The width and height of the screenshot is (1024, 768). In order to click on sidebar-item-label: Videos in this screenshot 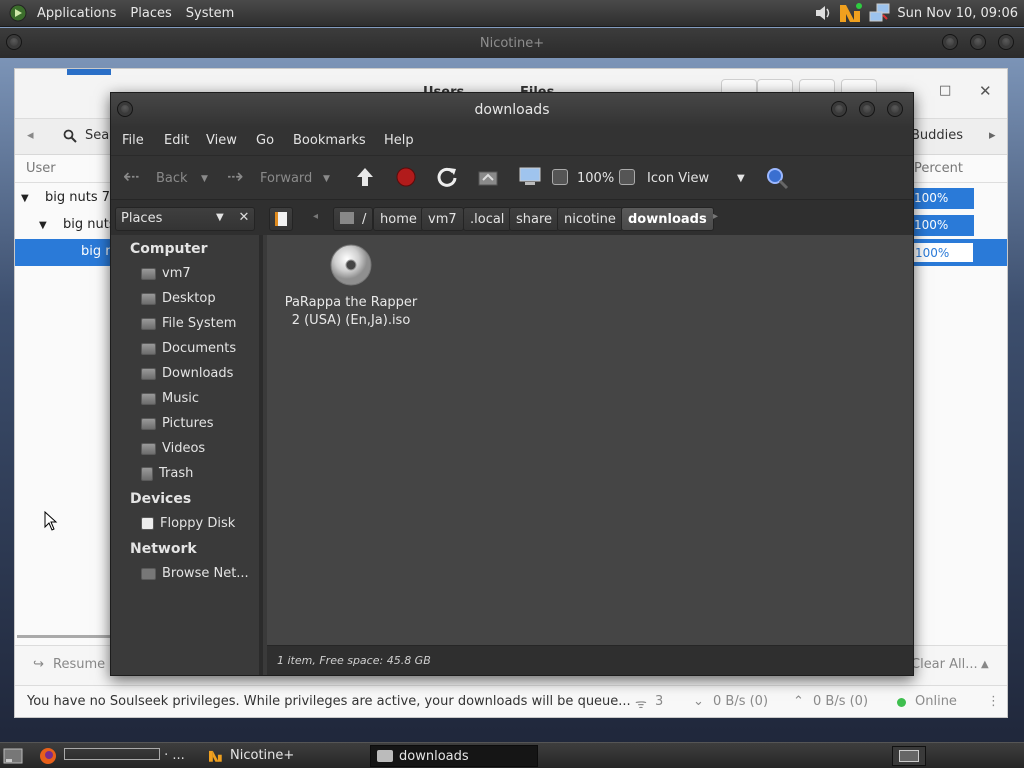, I will do `click(184, 448)`.